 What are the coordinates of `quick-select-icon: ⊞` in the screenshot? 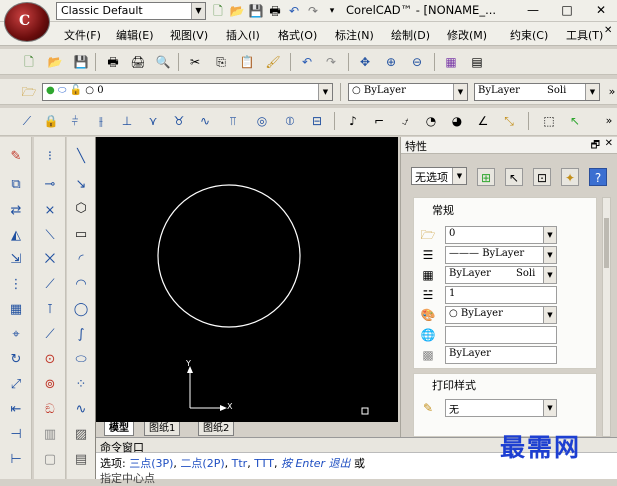 It's located at (486, 177).